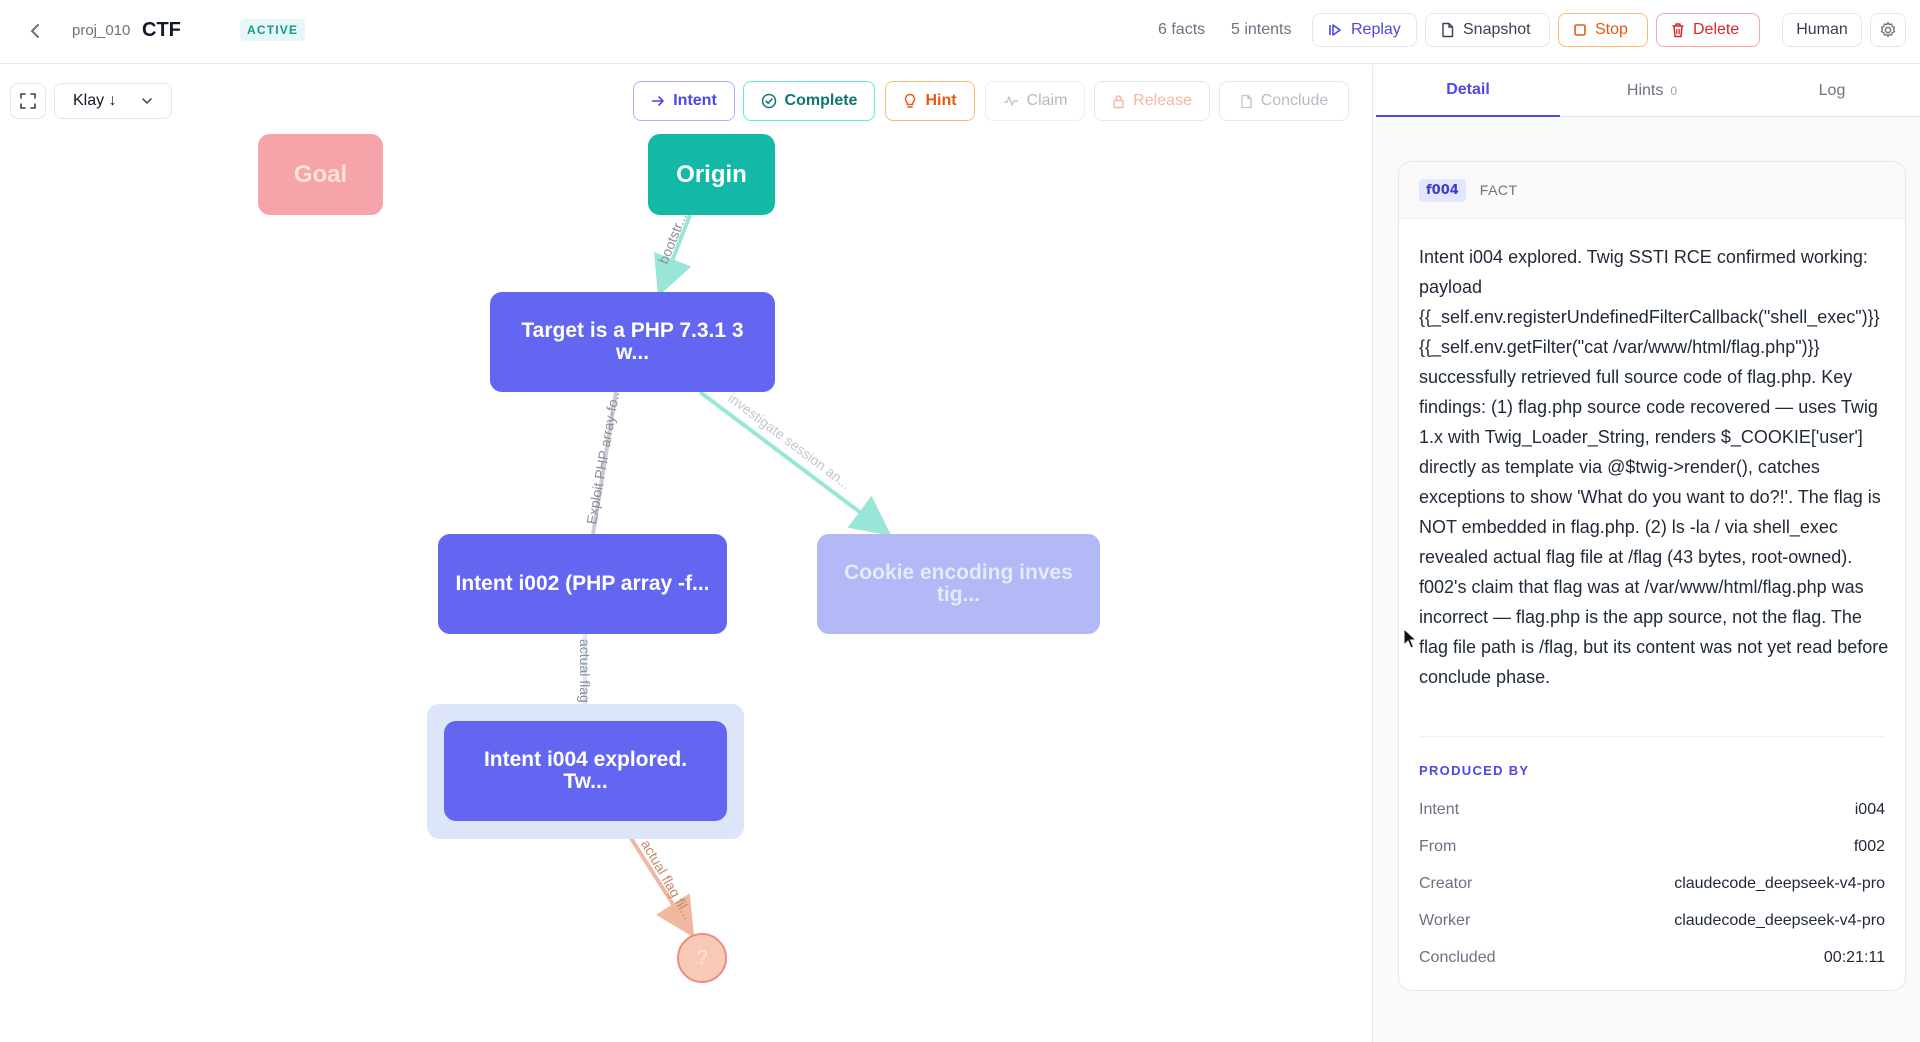 The image size is (1920, 1042). What do you see at coordinates (1182, 29) in the screenshot?
I see `facts-count: 6 facts` at bounding box center [1182, 29].